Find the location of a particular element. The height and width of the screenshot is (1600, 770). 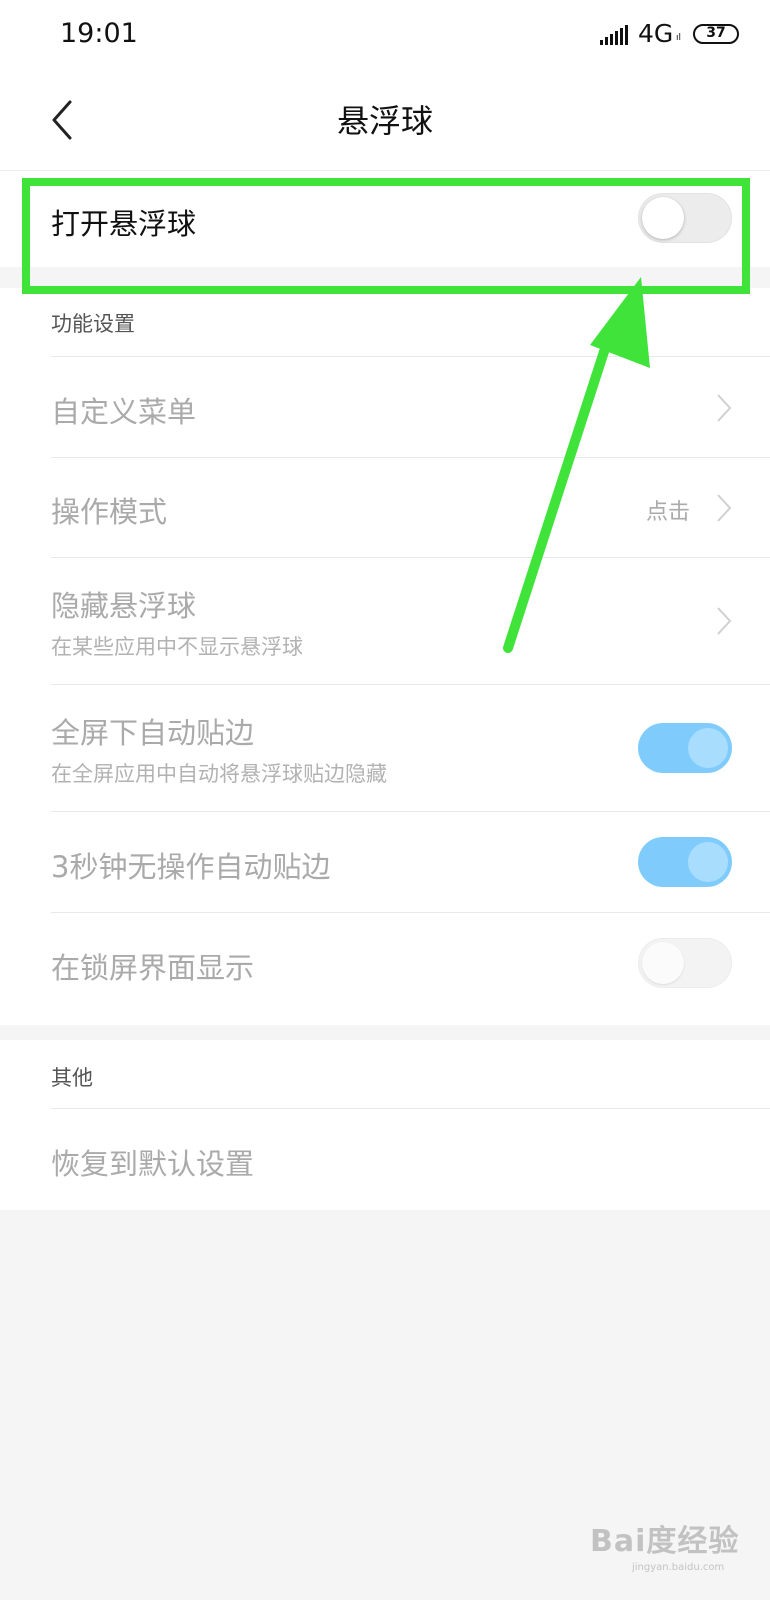

battery-icon: 37 is located at coordinates (716, 34).